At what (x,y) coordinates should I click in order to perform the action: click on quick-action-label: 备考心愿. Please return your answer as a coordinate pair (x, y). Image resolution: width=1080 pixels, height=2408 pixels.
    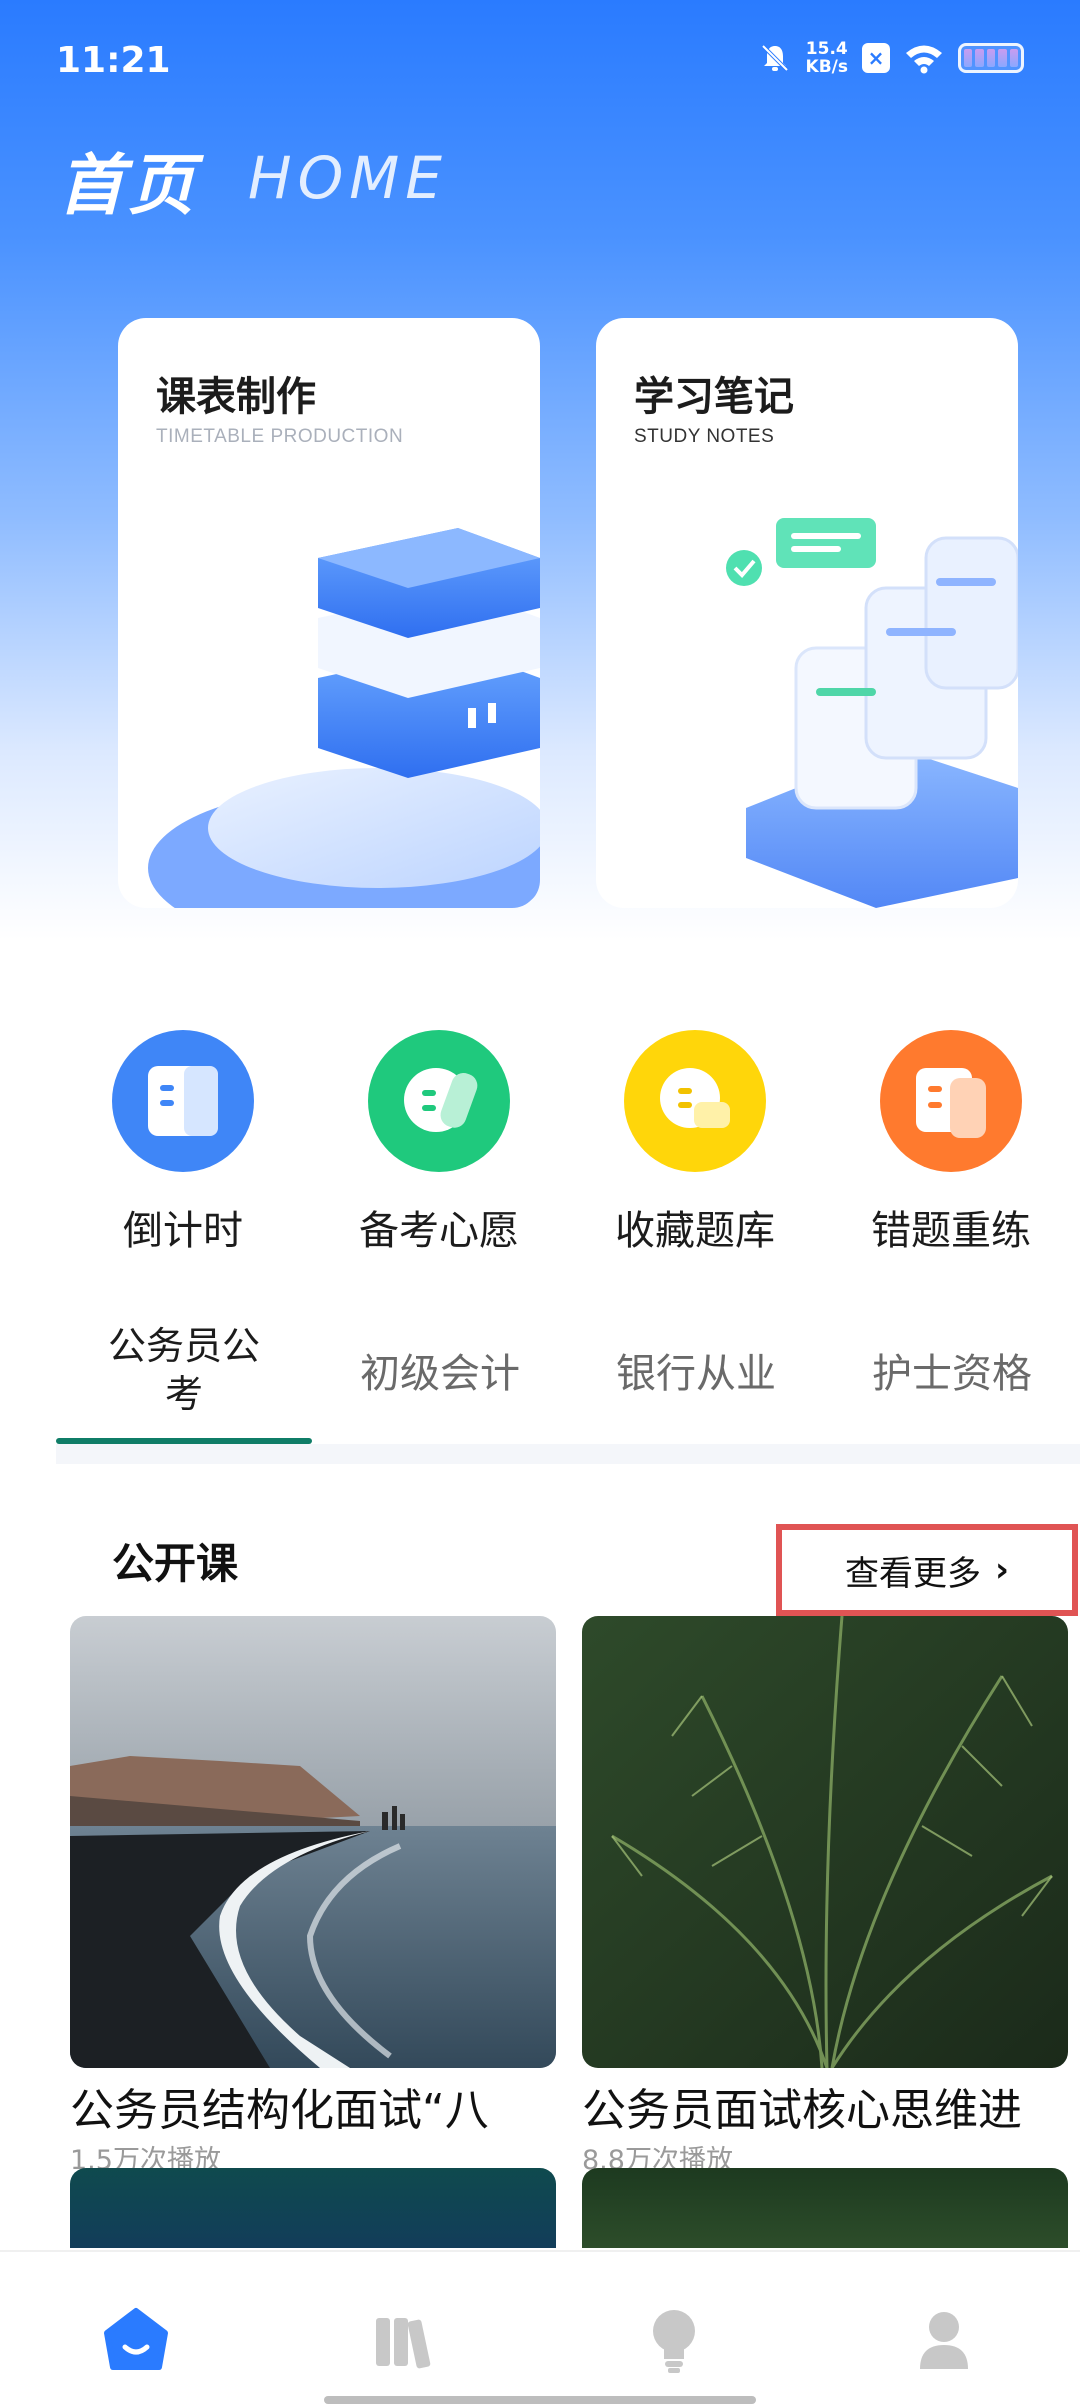
    Looking at the image, I should click on (439, 1231).